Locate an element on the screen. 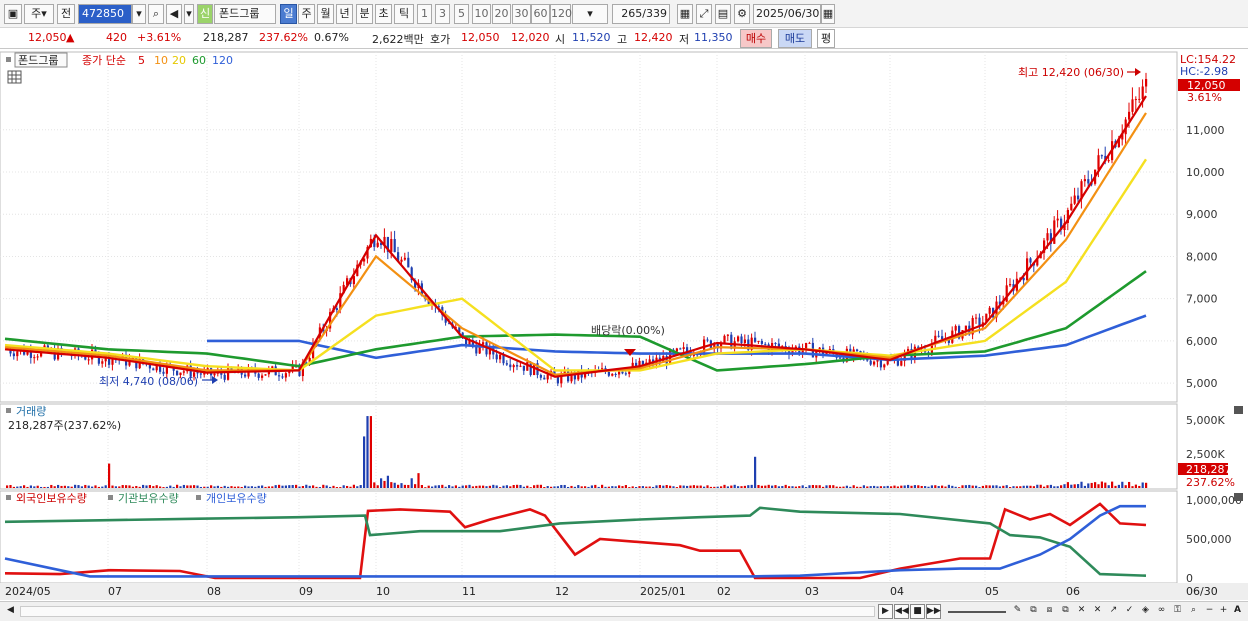  zoom-search-icon: ⌕ is located at coordinates (1193, 611).